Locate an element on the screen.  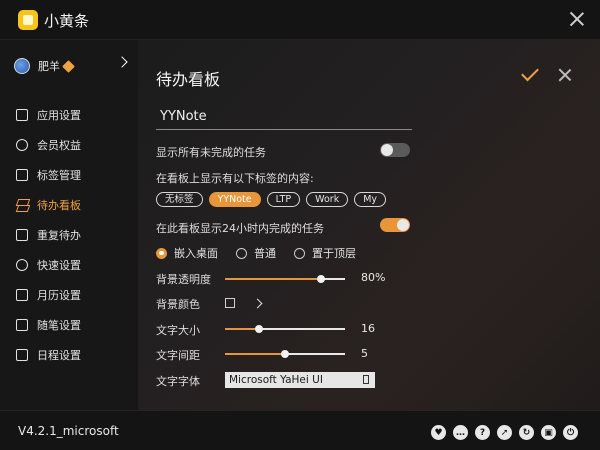
radio-always-on-top: 置于顶层 is located at coordinates (325, 253).